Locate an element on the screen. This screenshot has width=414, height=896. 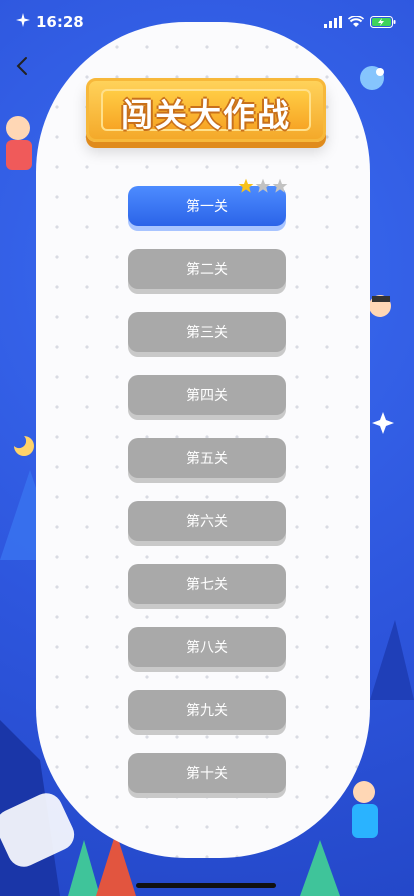
level-label: 第八关 is located at coordinates (207, 648).